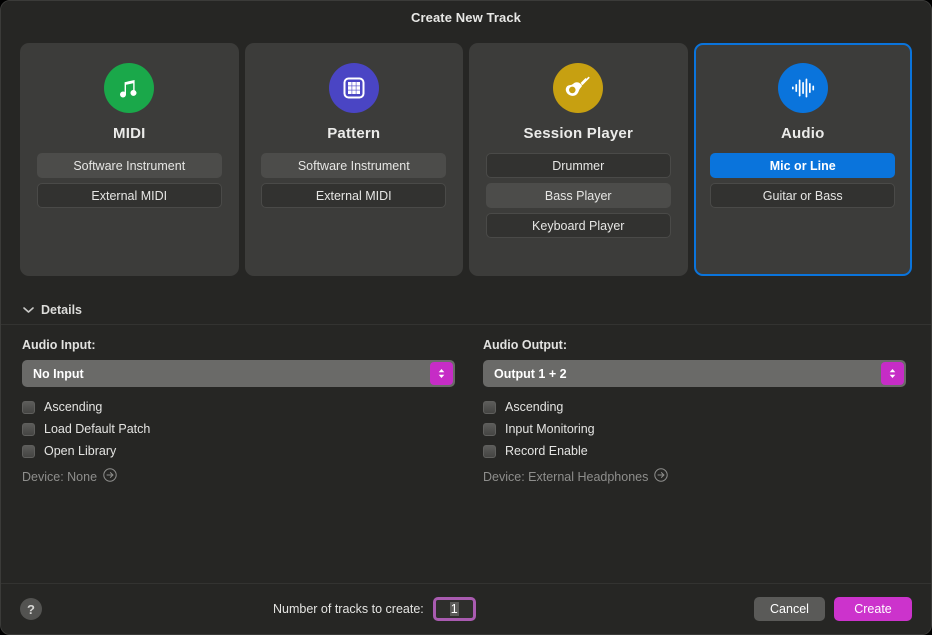  What do you see at coordinates (354, 165) in the screenshot?
I see `option-software-instrument-pattern: Software Instrument` at bounding box center [354, 165].